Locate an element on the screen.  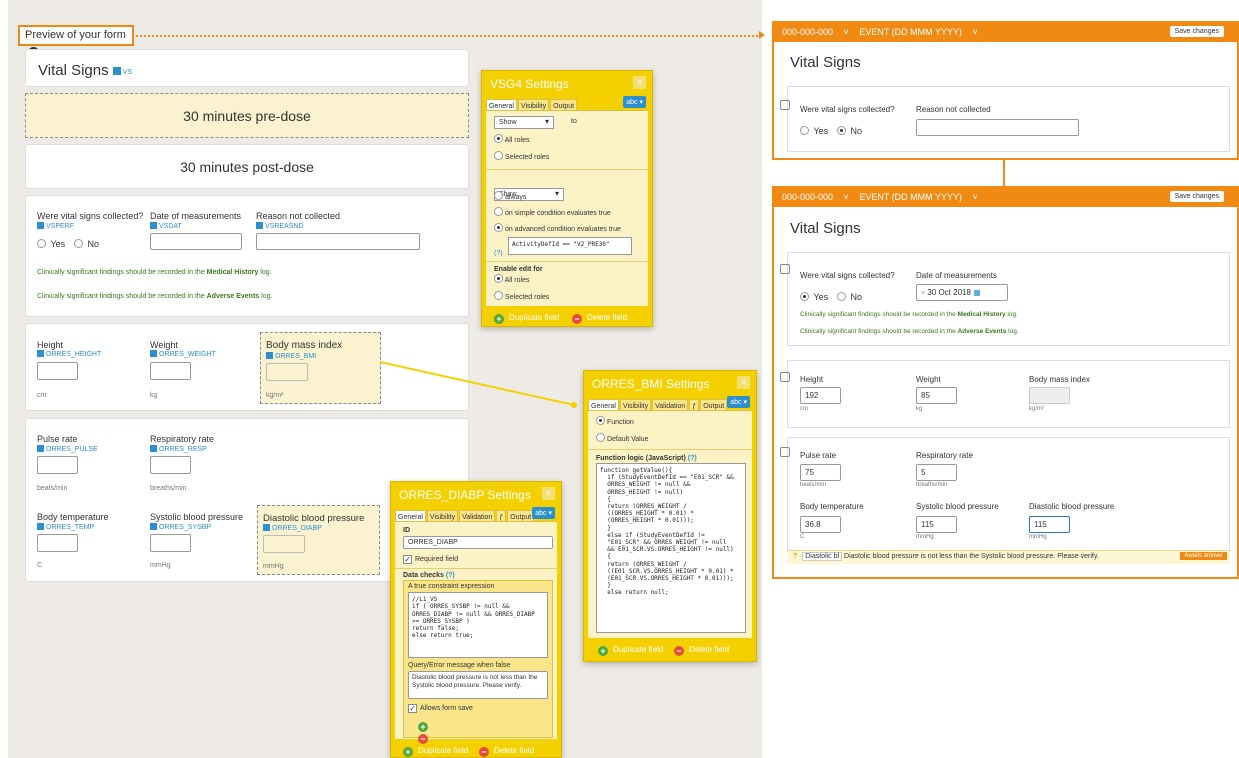
selected-roles-option: Selected roles is located at coordinates (521, 156).